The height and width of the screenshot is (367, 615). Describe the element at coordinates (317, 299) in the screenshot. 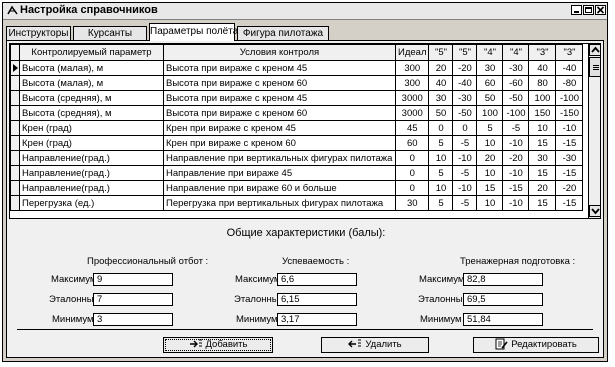

I see `performance-reference-field: 6,15` at that location.